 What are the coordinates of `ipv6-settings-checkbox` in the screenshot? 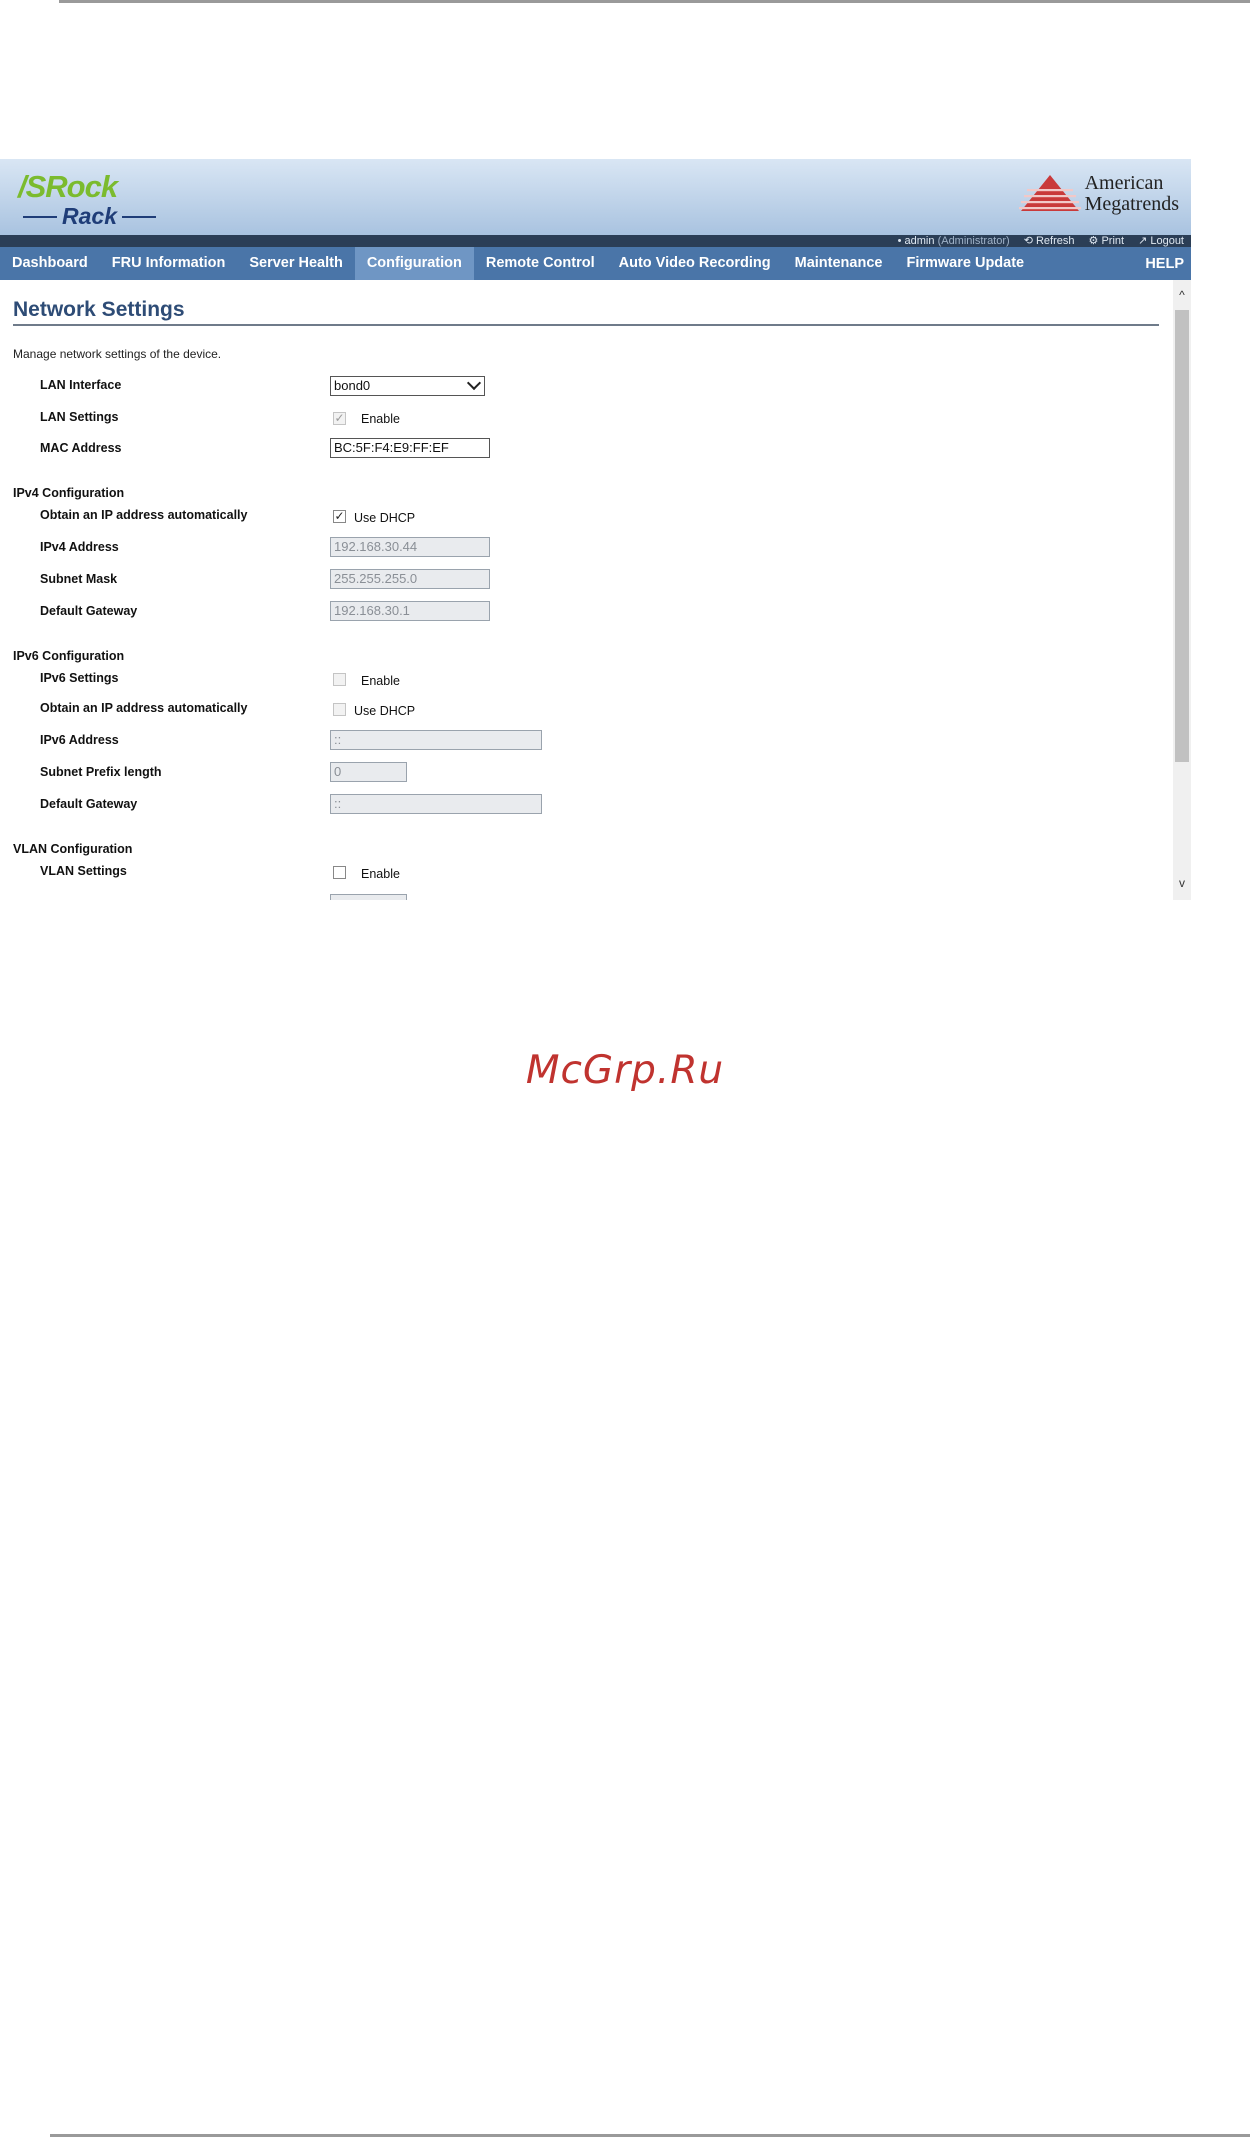 It's located at (339, 679).